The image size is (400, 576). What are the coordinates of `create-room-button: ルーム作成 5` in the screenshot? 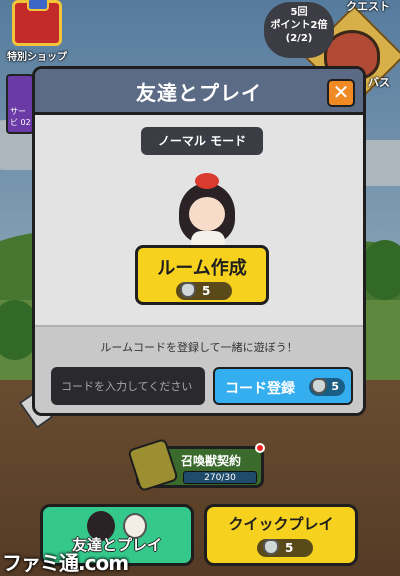 It's located at (202, 275).